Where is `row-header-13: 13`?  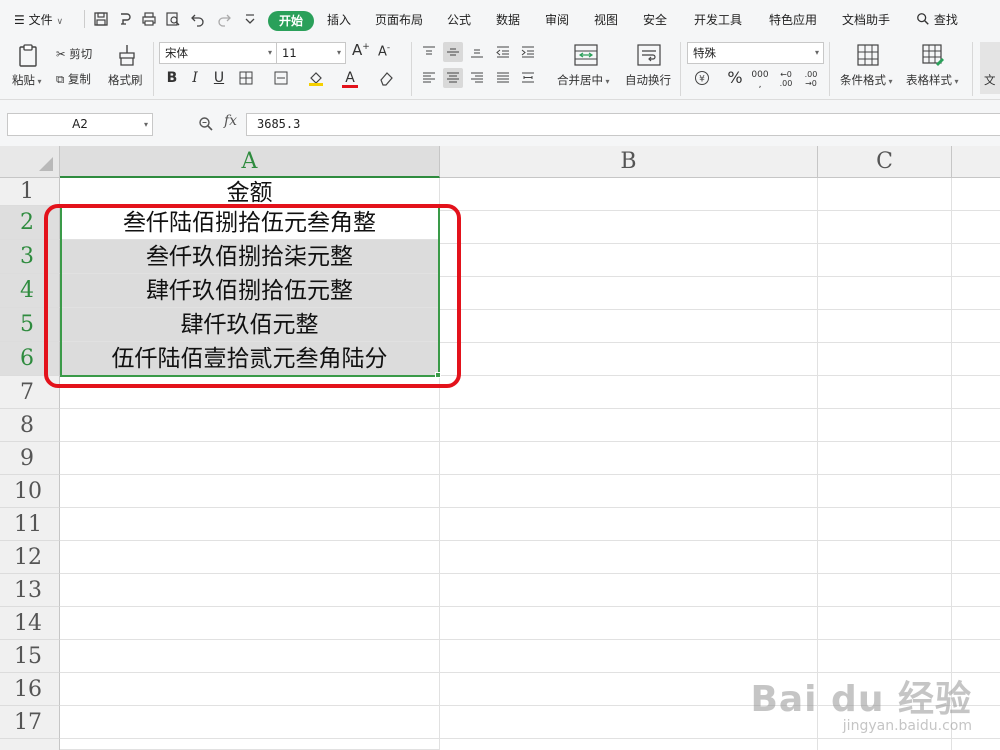 row-header-13: 13 is located at coordinates (30, 590).